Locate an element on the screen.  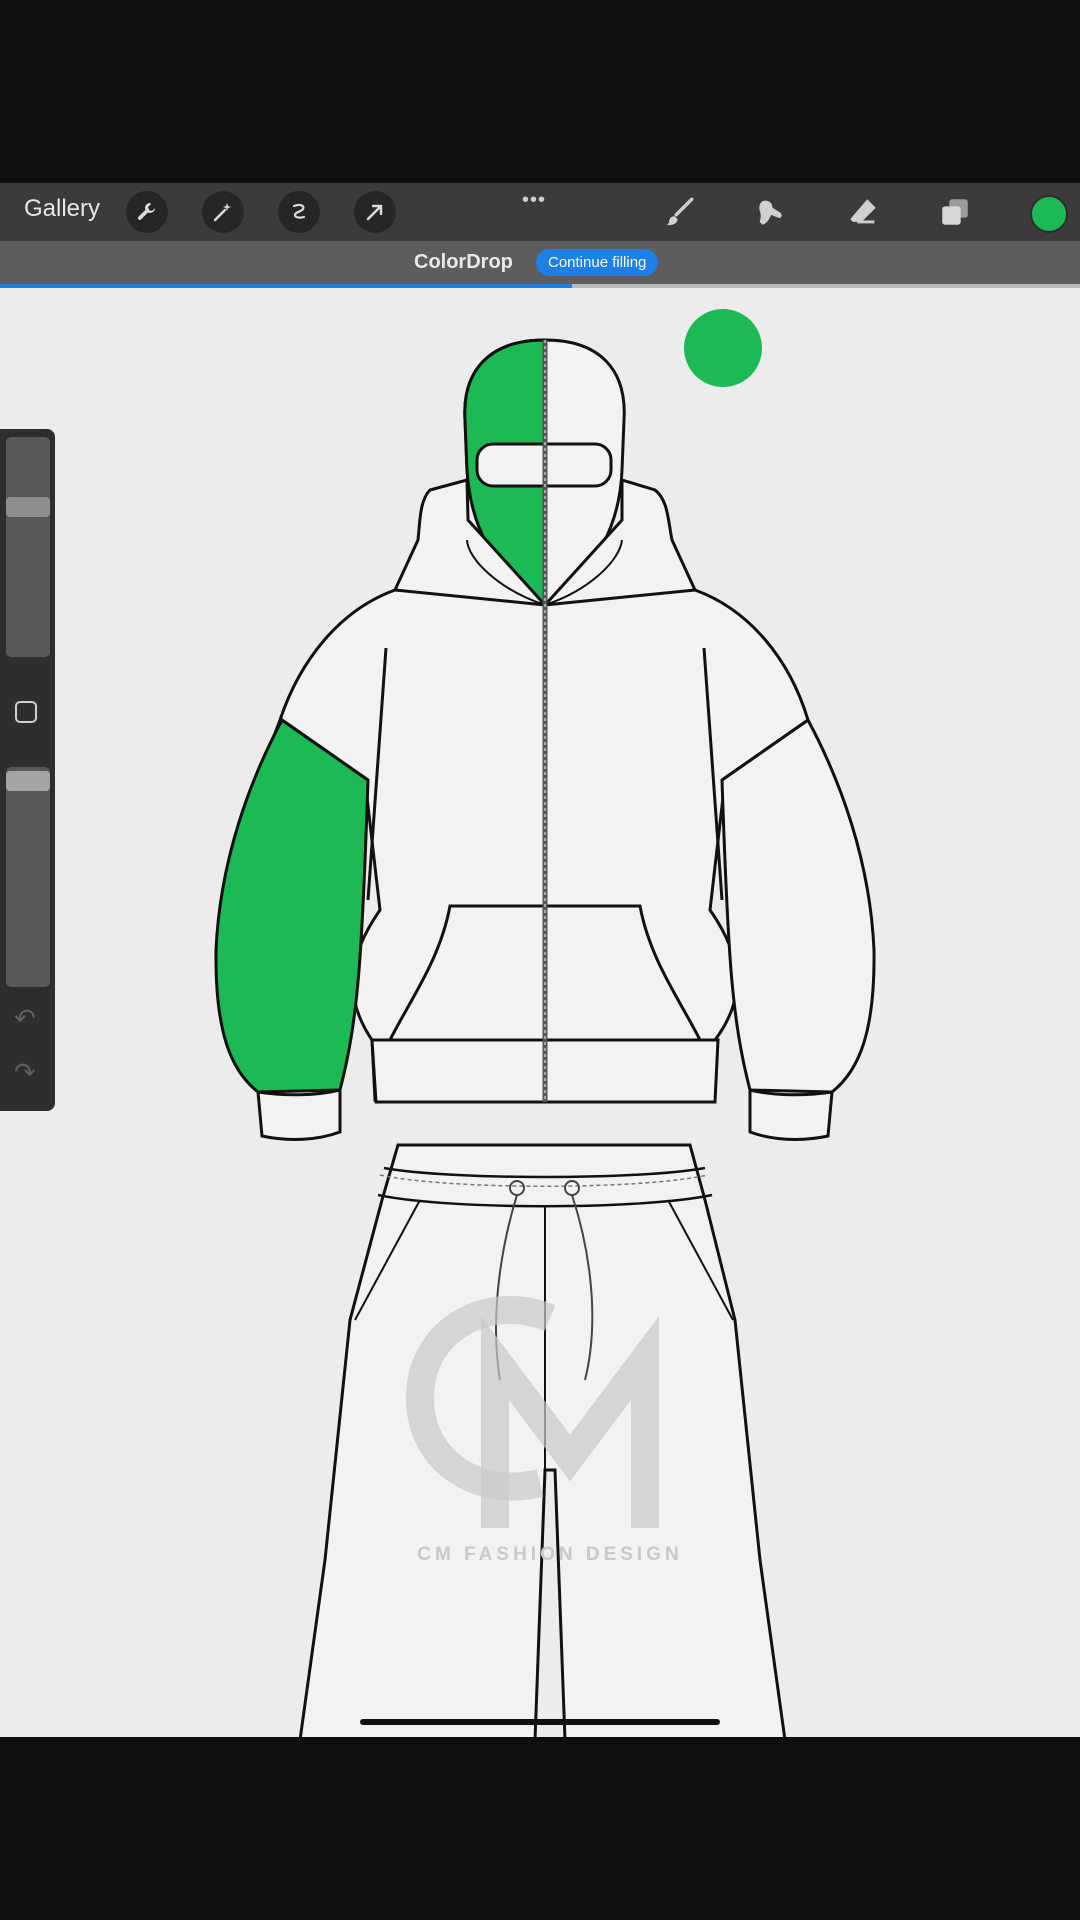
eraser-icon-glyph is located at coordinates (863, 211).